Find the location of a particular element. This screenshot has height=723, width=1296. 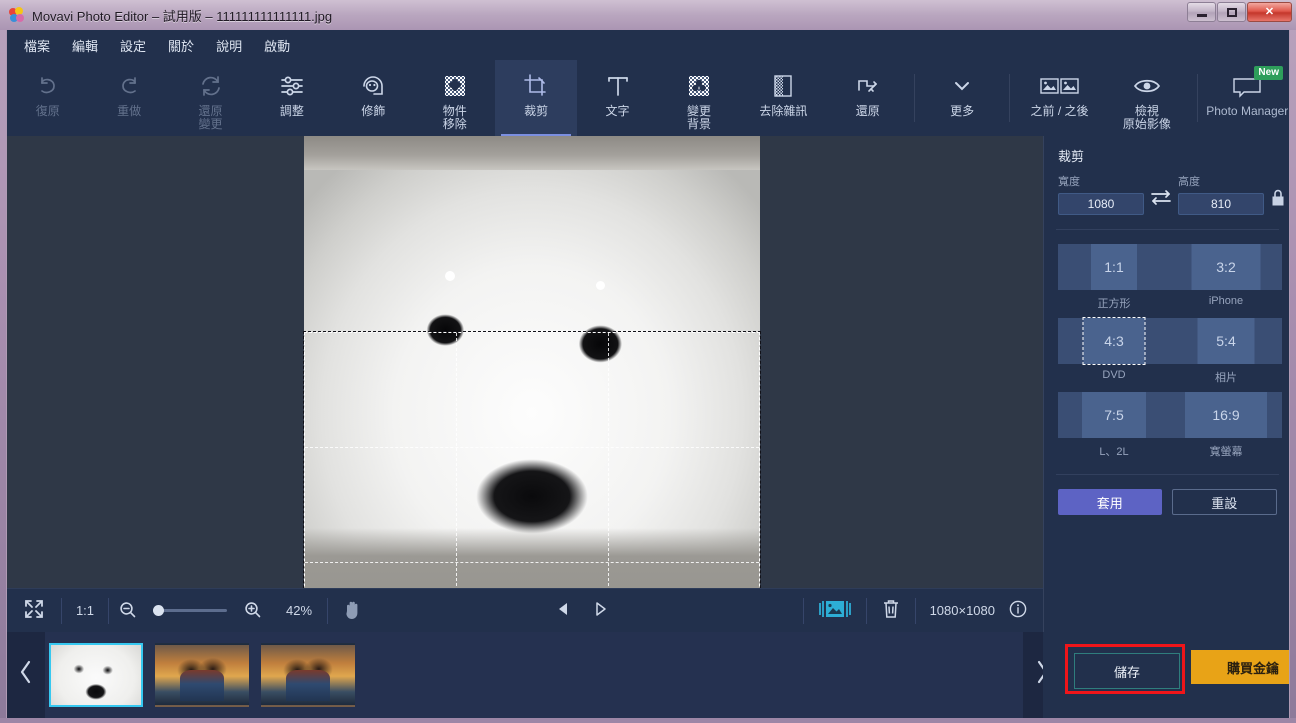

fit-to-screen-button is located at coordinates (34, 611).